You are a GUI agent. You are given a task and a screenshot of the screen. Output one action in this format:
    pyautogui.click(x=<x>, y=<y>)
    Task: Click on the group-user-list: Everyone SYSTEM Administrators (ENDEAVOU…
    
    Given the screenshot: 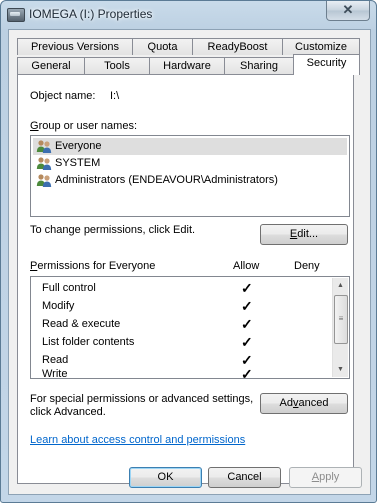 What is the action you would take?
    pyautogui.click(x=190, y=176)
    